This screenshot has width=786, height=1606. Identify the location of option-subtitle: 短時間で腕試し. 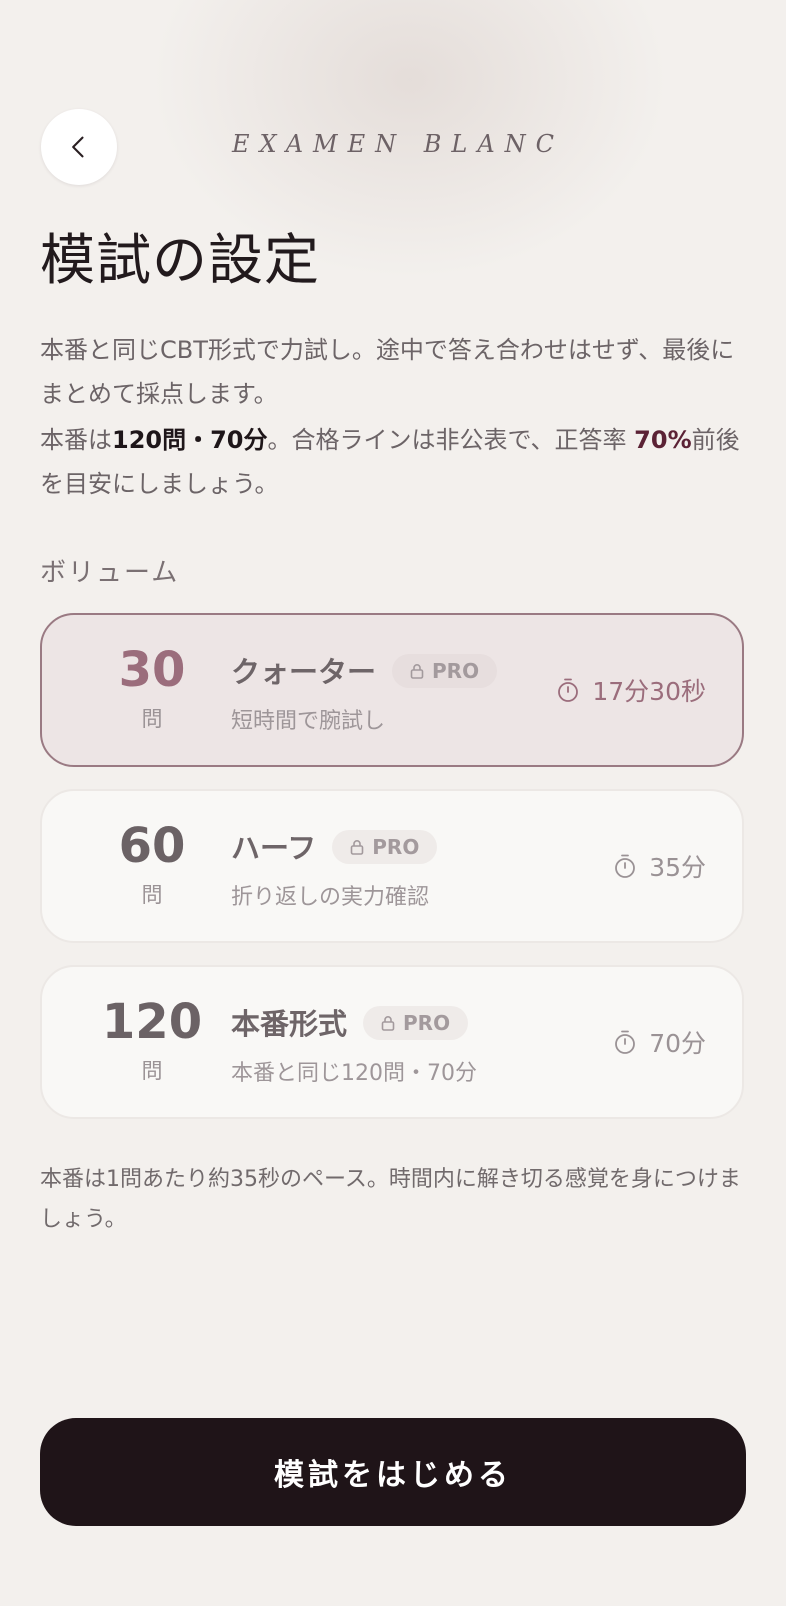
(308, 721).